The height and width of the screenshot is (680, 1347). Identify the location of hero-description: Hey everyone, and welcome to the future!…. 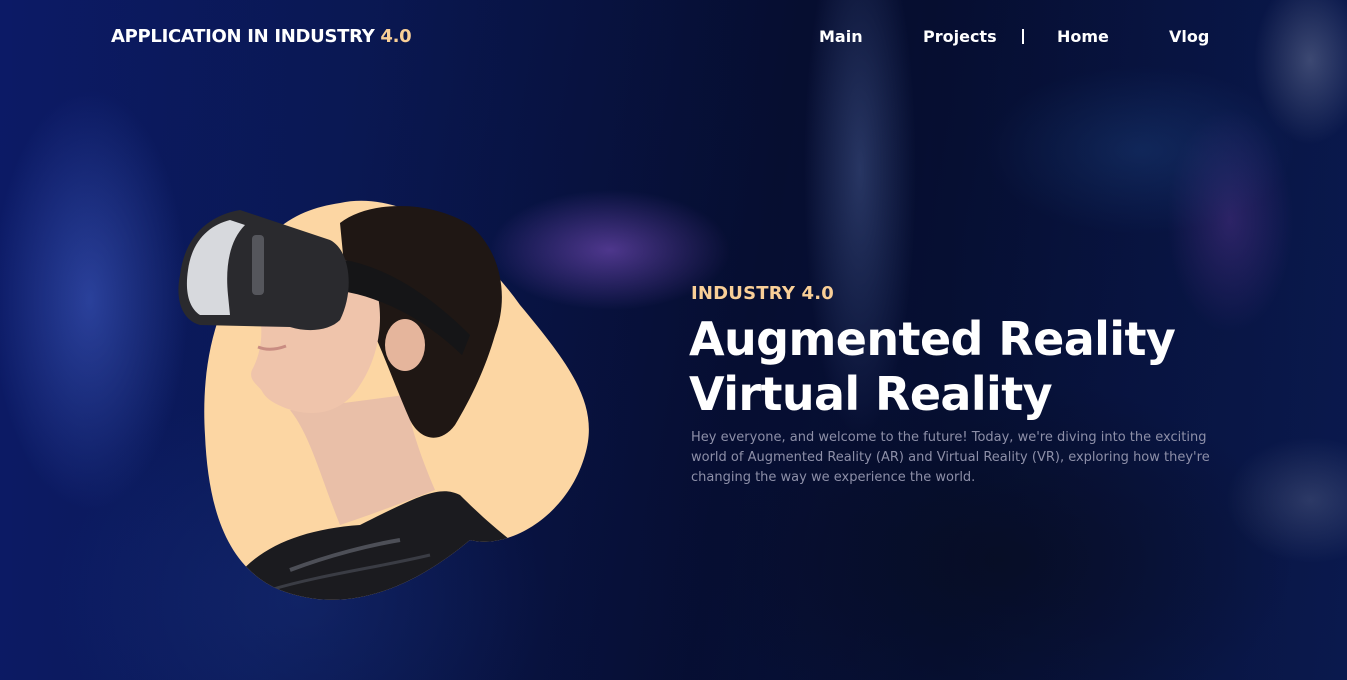
(950, 457).